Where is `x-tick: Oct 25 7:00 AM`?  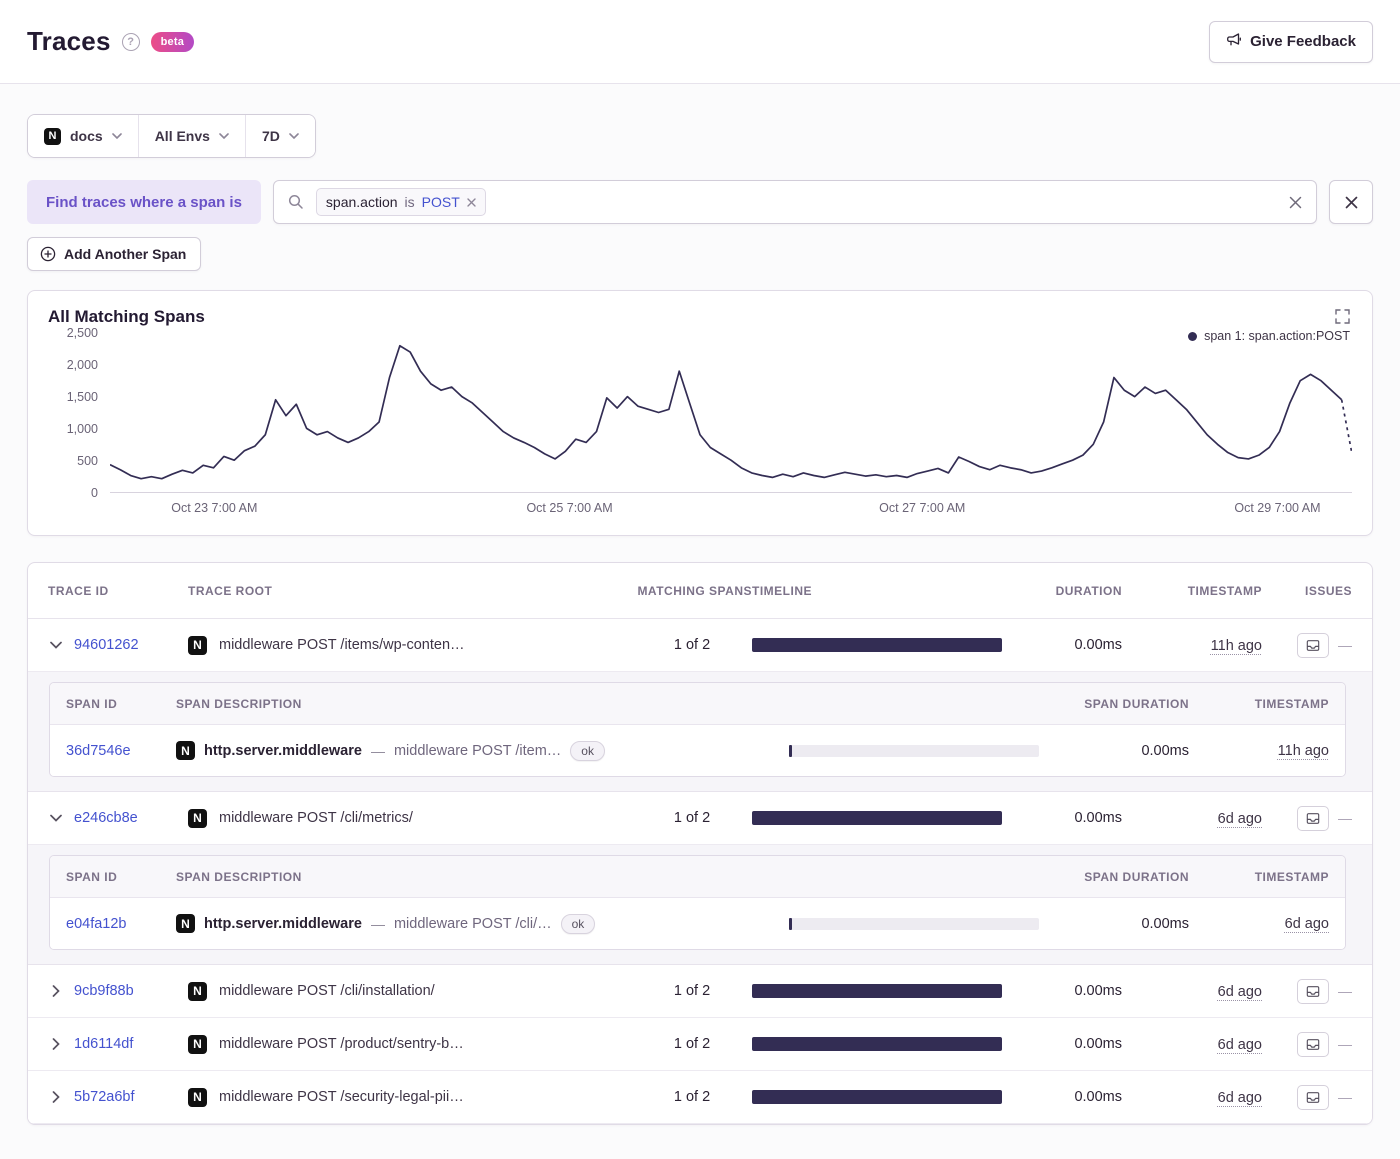 x-tick: Oct 25 7:00 AM is located at coordinates (569, 508).